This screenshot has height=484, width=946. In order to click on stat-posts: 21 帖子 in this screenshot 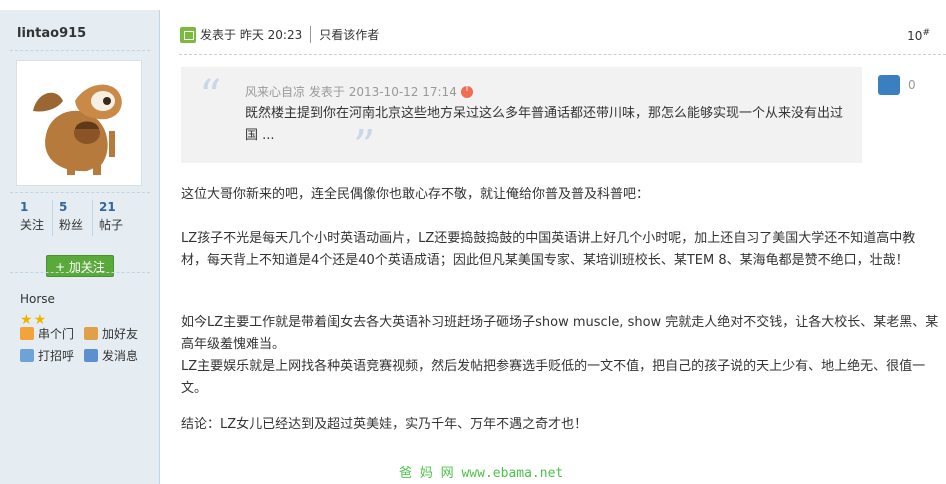, I will do `click(111, 216)`.